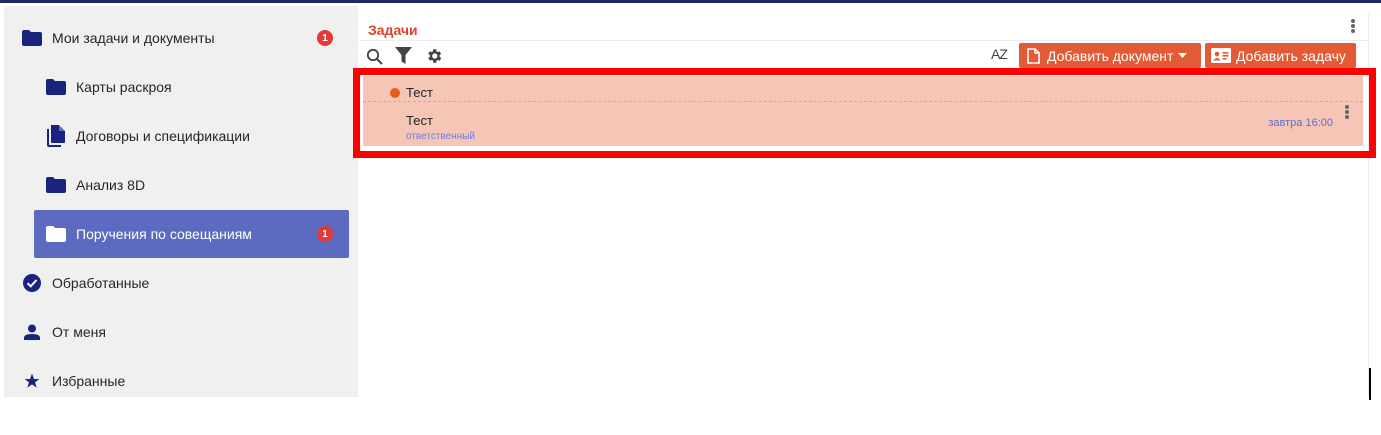 The width and height of the screenshot is (1381, 435). I want to click on top-accent-line, so click(690, 1).